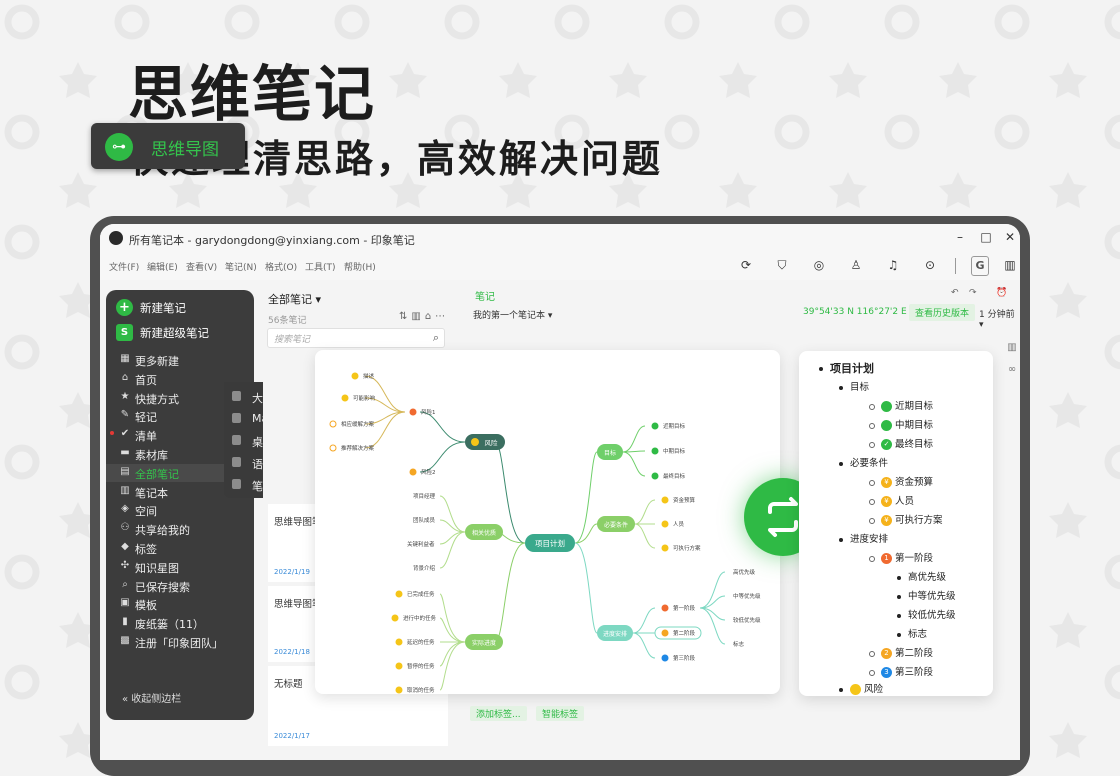 The image size is (1120, 776). Describe the element at coordinates (973, 293) in the screenshot. I see `redo-icon: ↷` at that location.